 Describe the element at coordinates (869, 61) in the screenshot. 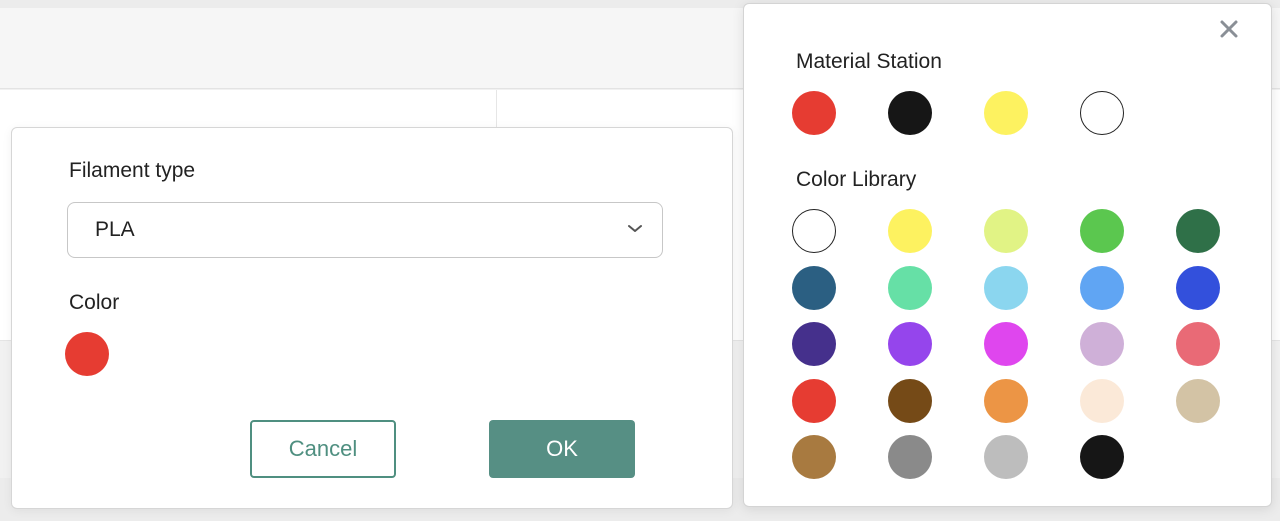

I see `material-station-title: Material Station` at that location.